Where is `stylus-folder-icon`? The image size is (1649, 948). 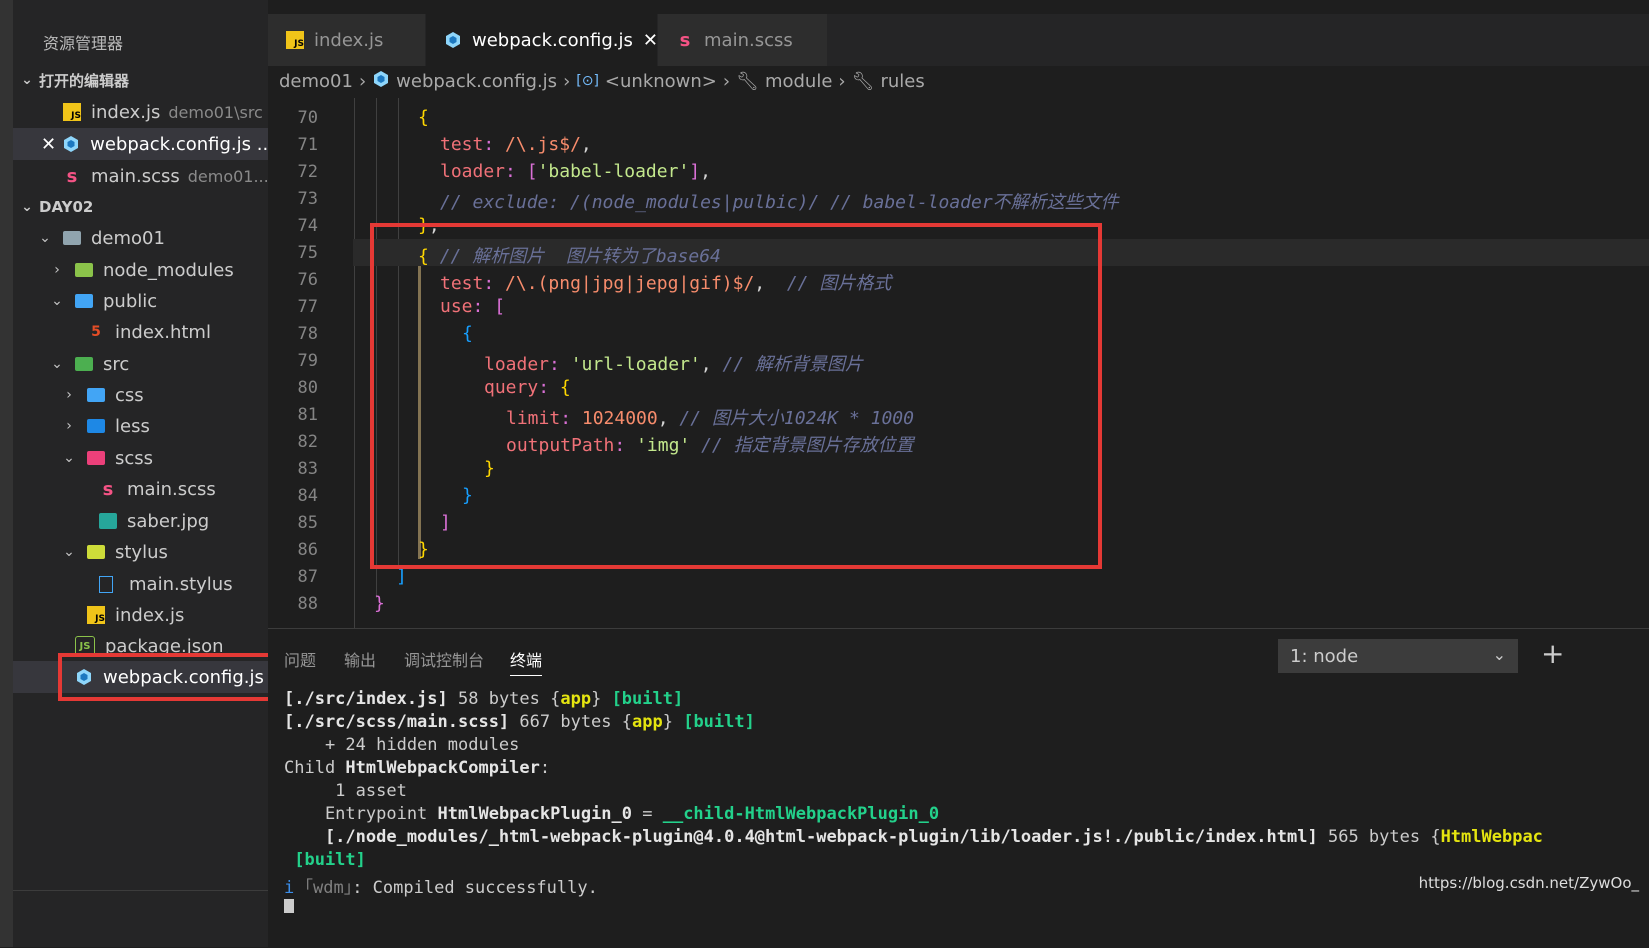 stylus-folder-icon is located at coordinates (96, 552).